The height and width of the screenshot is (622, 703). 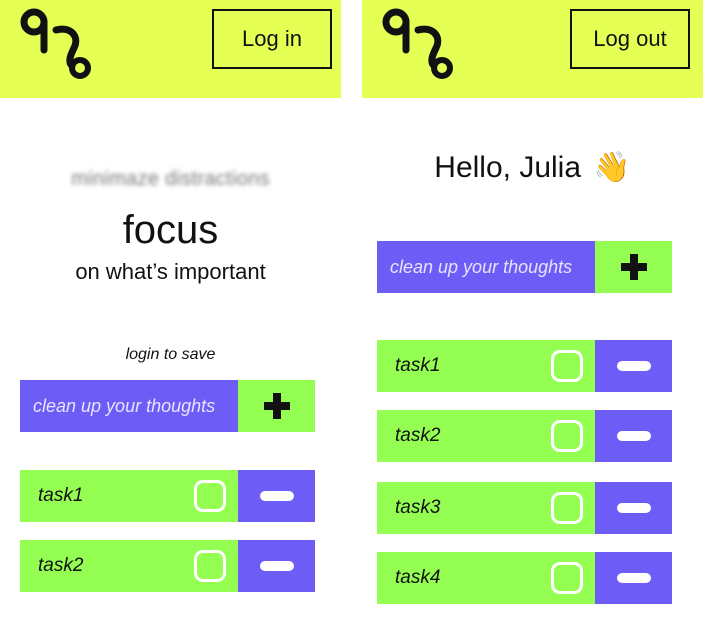 What do you see at coordinates (418, 507) in the screenshot?
I see `task-label: task3` at bounding box center [418, 507].